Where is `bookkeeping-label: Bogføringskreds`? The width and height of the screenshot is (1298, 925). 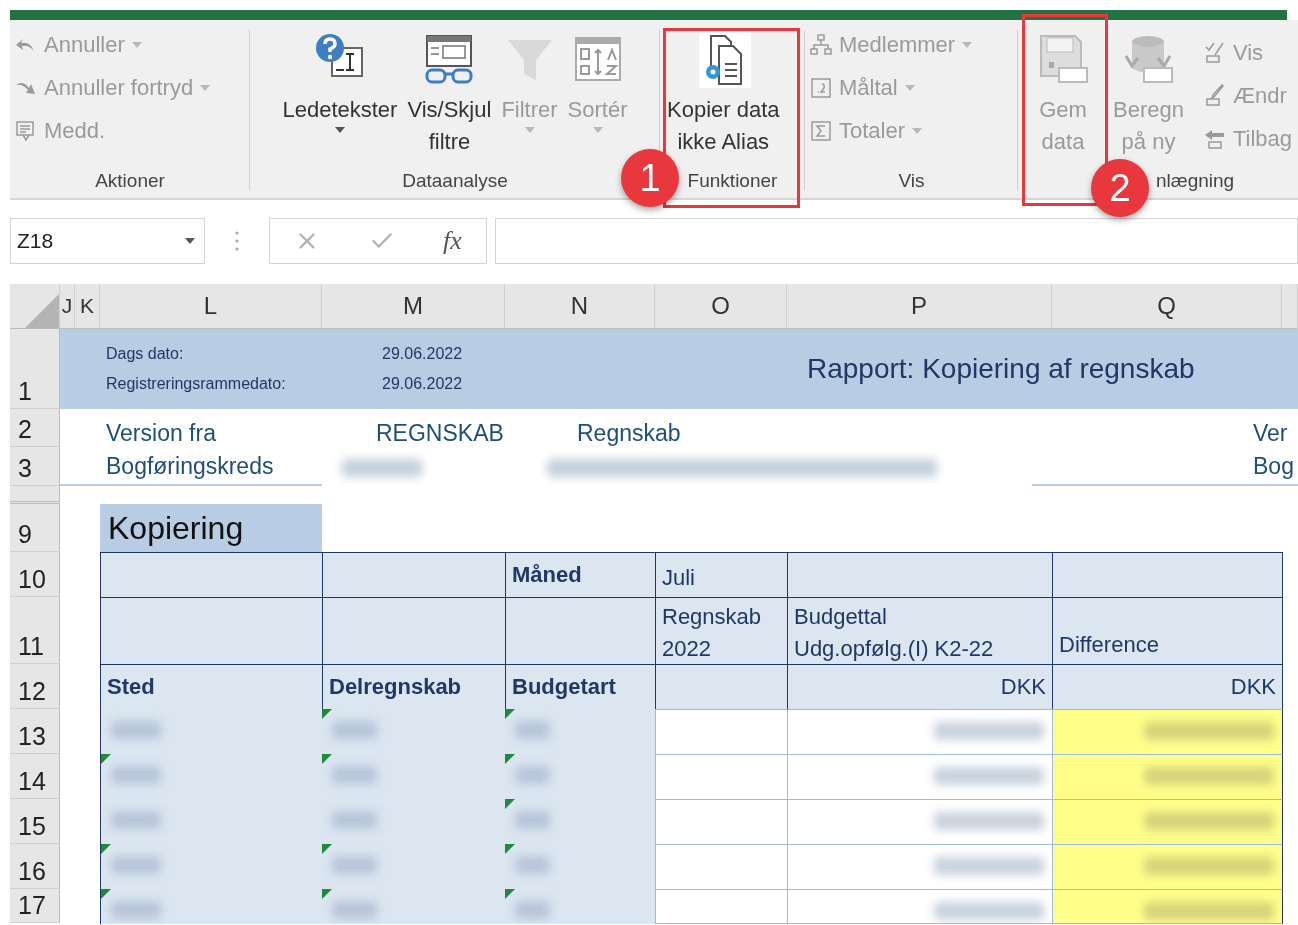 bookkeeping-label: Bogføringskreds is located at coordinates (190, 466).